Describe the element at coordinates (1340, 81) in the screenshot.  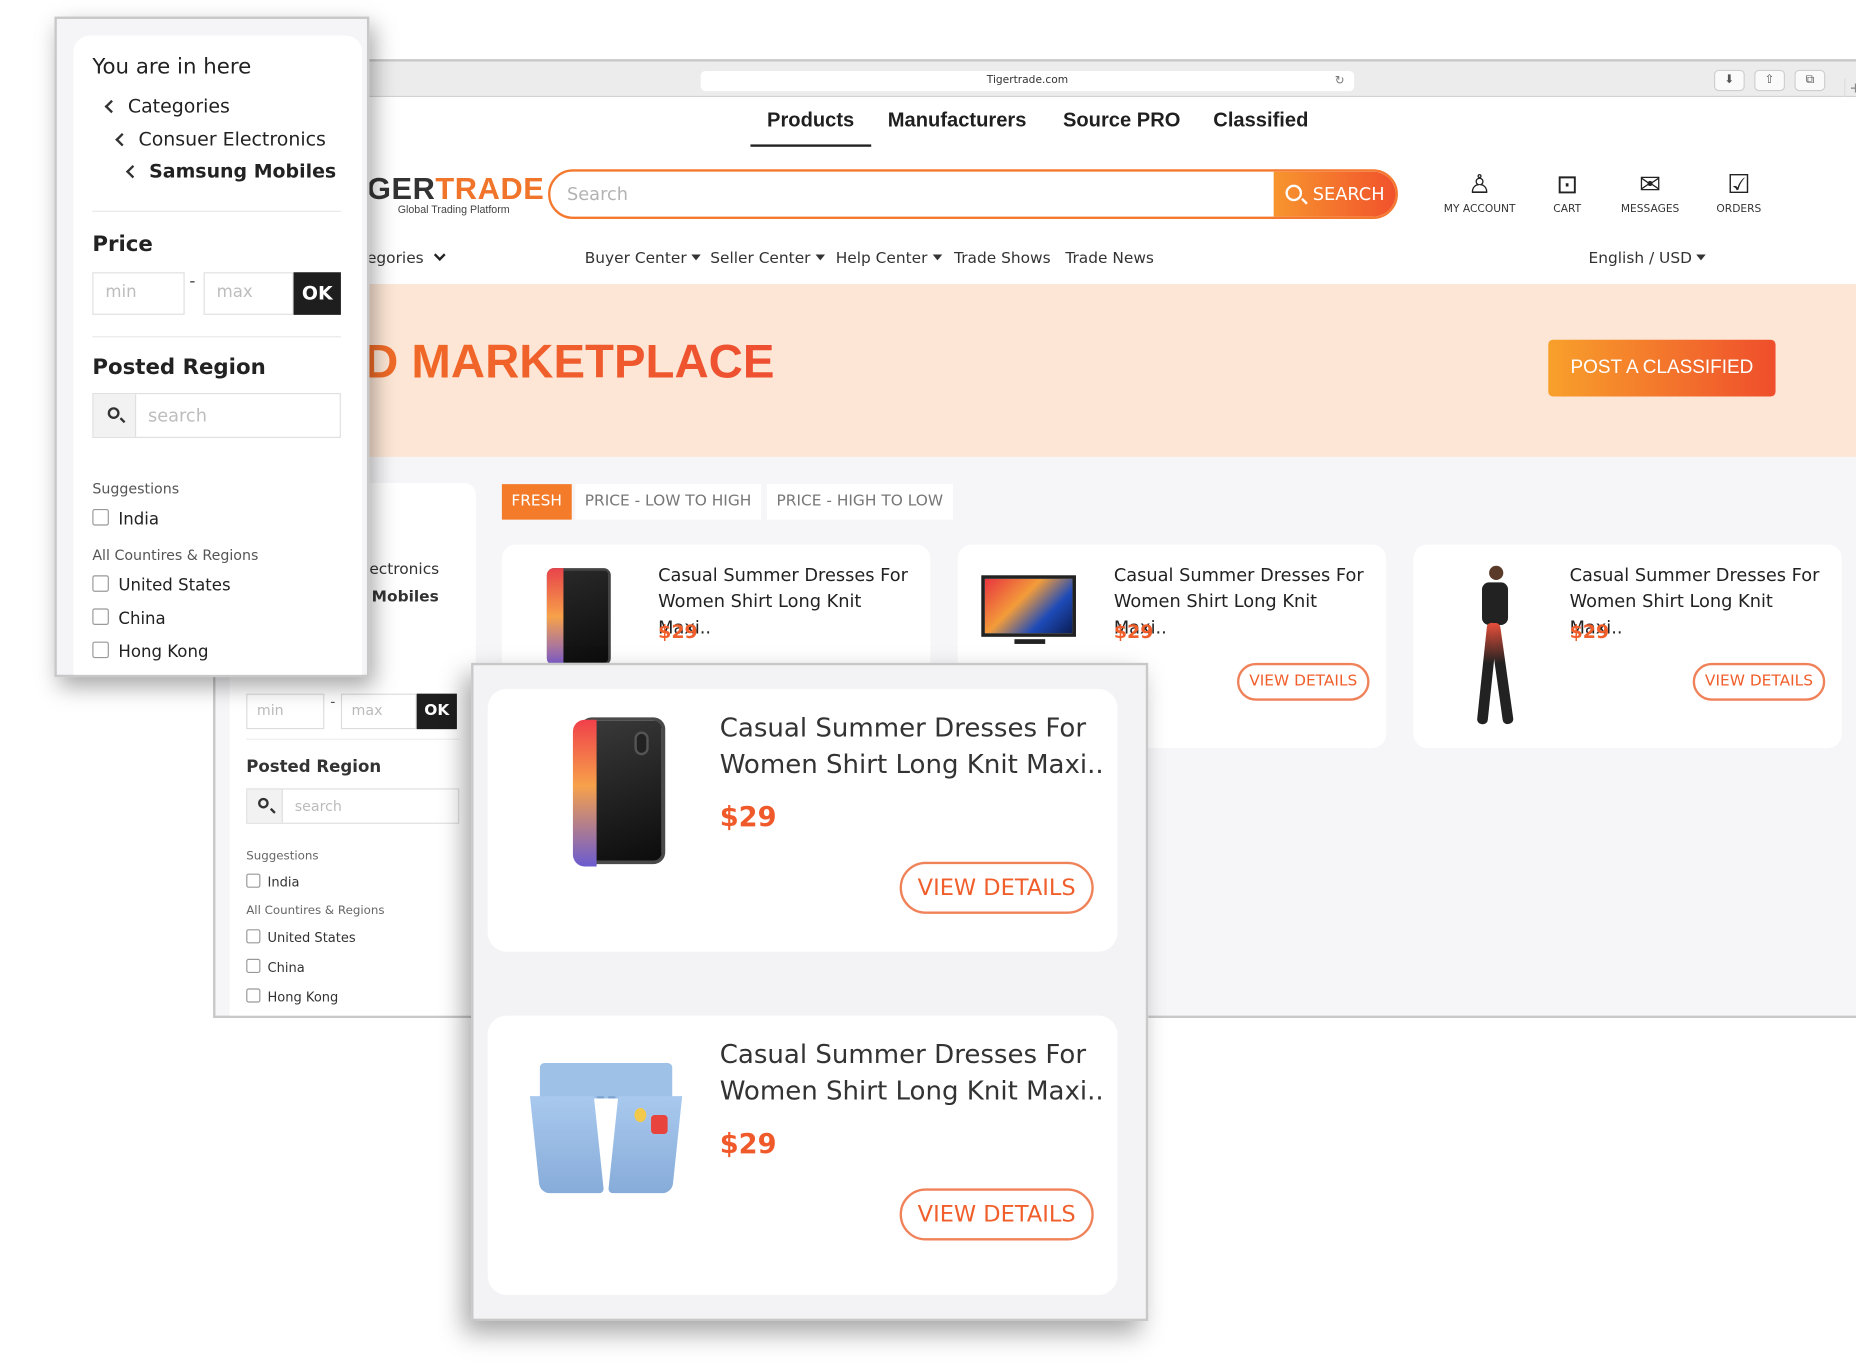
I see `reload-icon: ↻` at that location.